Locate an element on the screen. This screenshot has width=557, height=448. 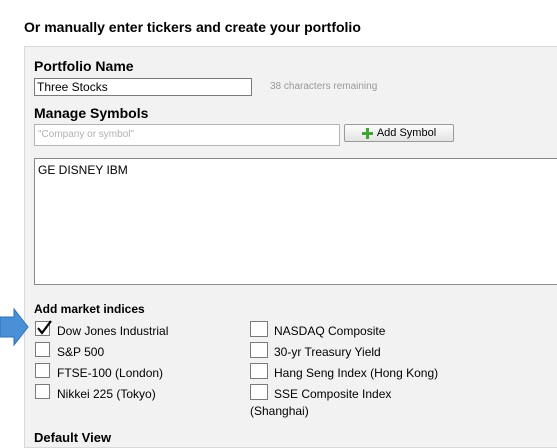
market-indices-label: Add market indices is located at coordinates (89, 309).